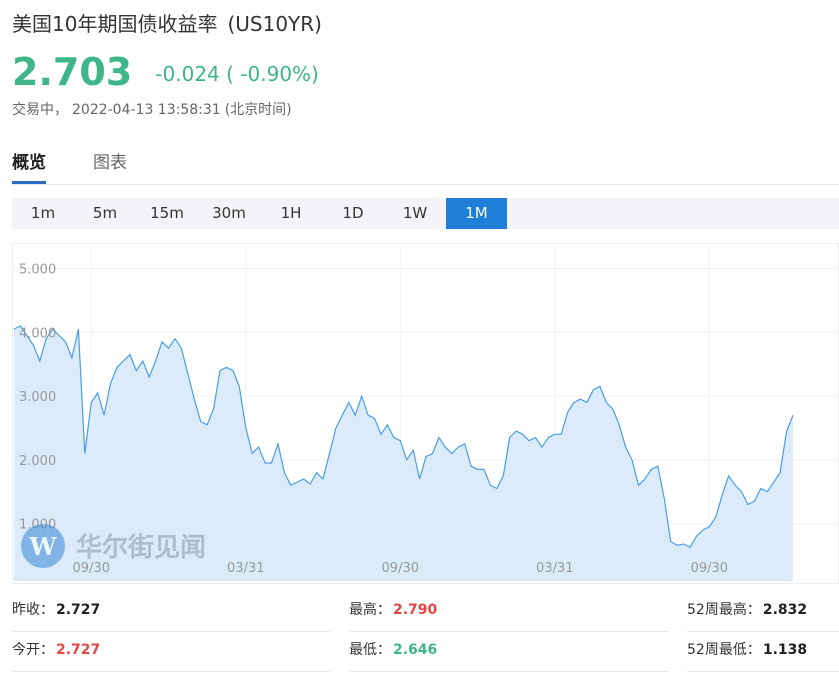 This screenshot has width=839, height=679. Describe the element at coordinates (370, 650) in the screenshot. I see `stat-label: 最低：` at that location.